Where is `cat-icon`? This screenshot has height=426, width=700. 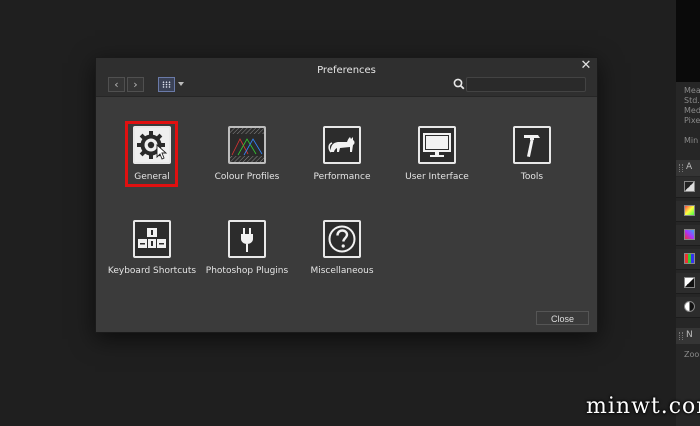
cat-icon is located at coordinates (342, 145).